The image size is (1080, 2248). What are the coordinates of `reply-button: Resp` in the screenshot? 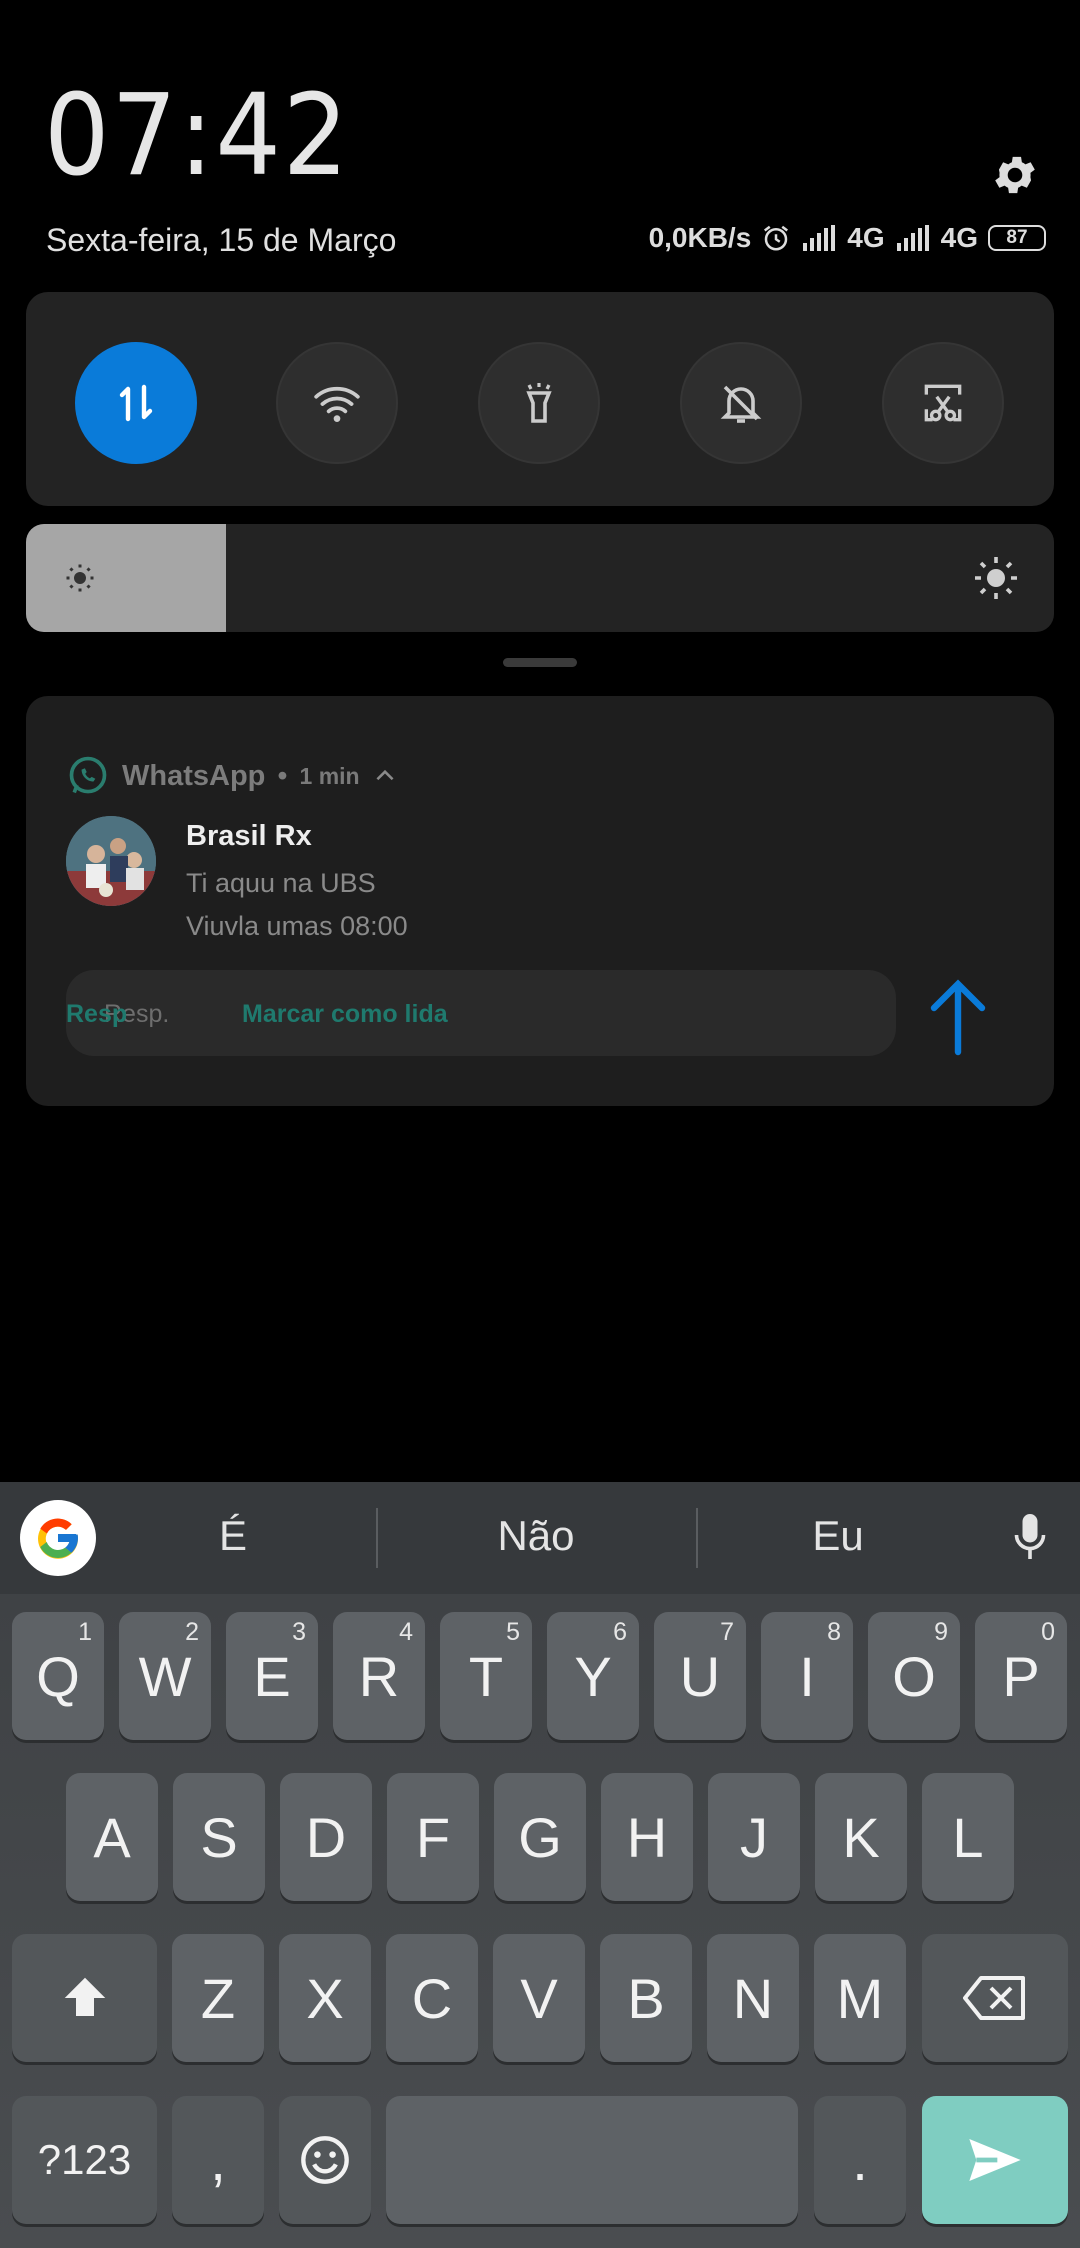 It's located at (96, 1014).